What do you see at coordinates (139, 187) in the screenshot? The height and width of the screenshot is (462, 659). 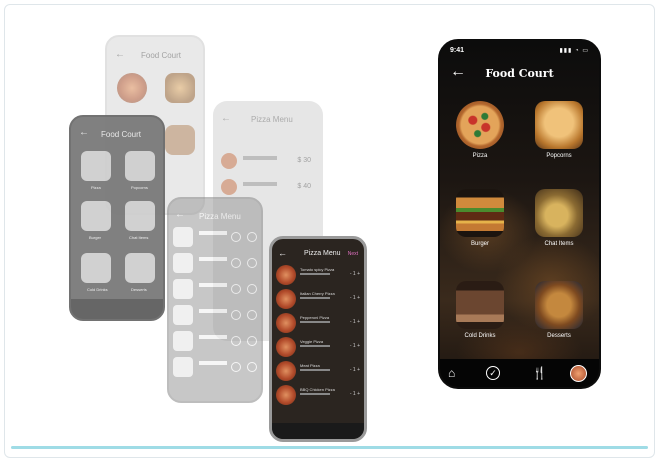 I see `tile-label: Popcorns` at bounding box center [139, 187].